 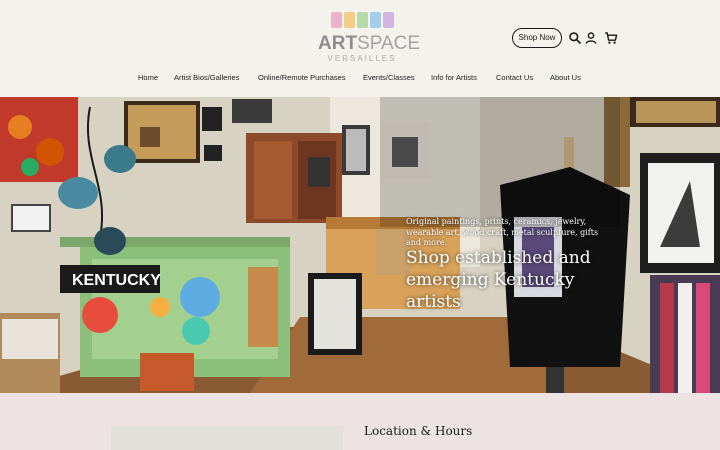 I want to click on nav-item-contact: Contact Us, so click(x=514, y=77).